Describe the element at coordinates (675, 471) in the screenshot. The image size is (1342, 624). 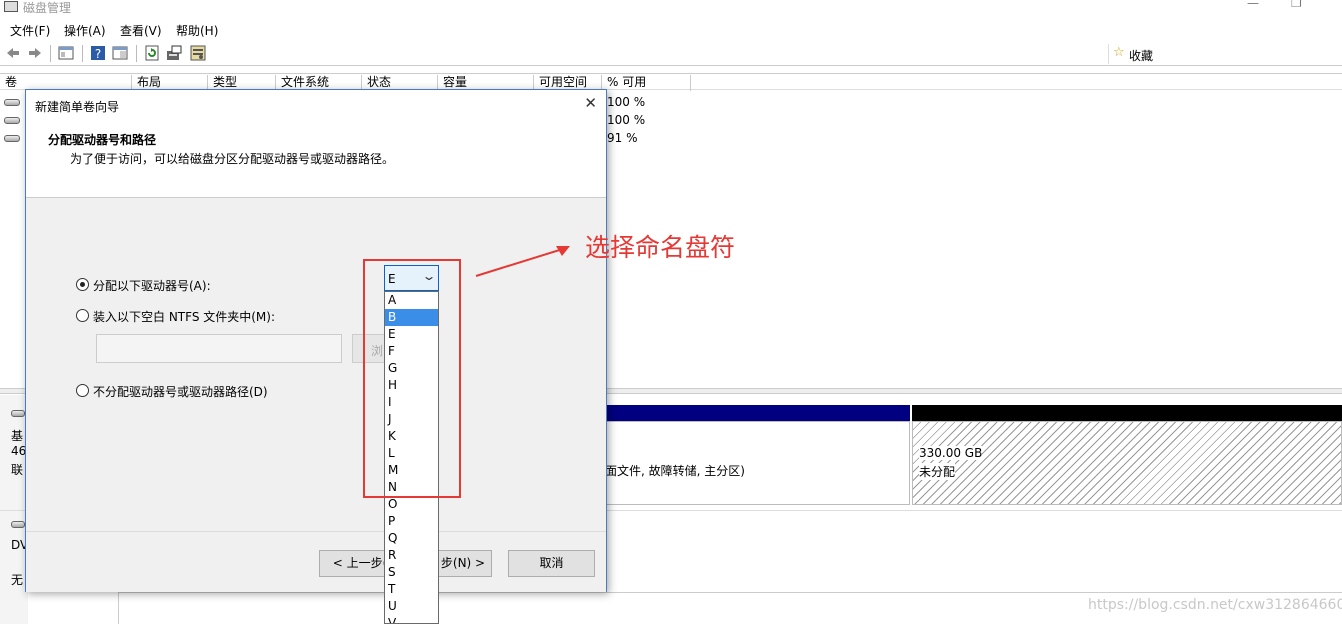
I see `partition-status-text: 面文件, 故障转储, 主分区)` at that location.